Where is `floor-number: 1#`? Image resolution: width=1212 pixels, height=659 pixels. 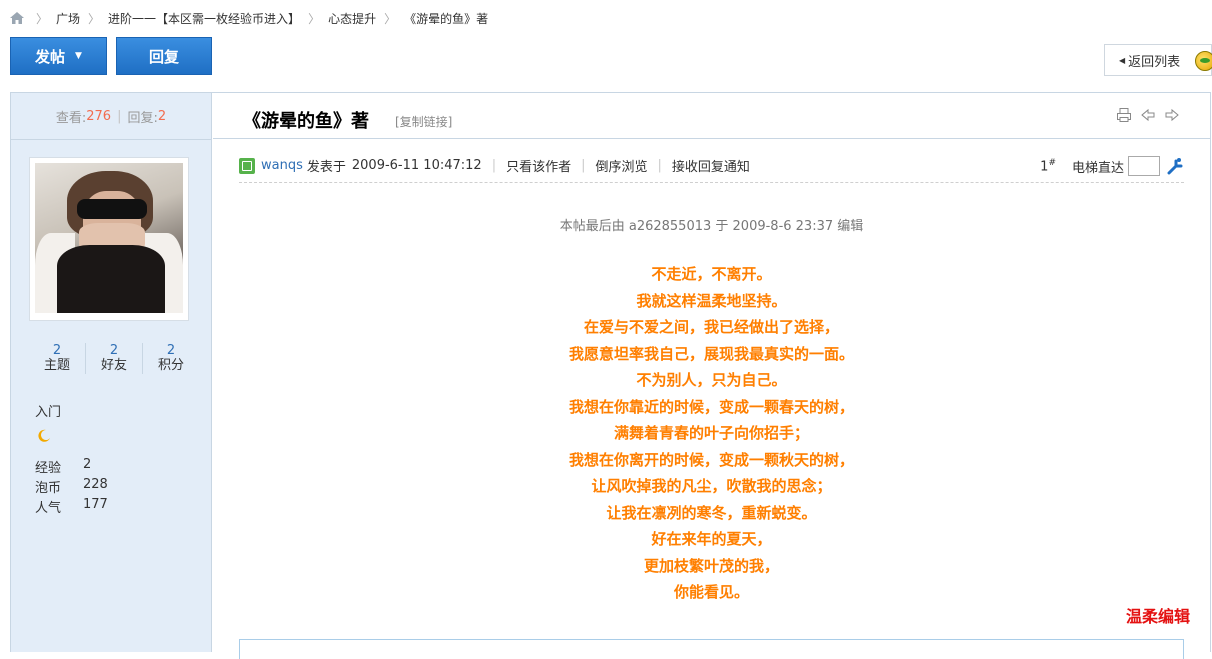 floor-number: 1# is located at coordinates (1048, 166).